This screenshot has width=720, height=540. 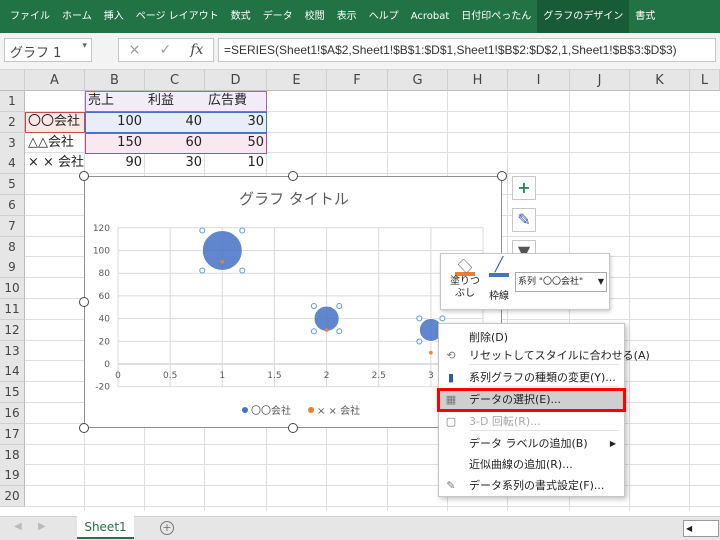 I want to click on add-sheet-icon: +, so click(x=167, y=528).